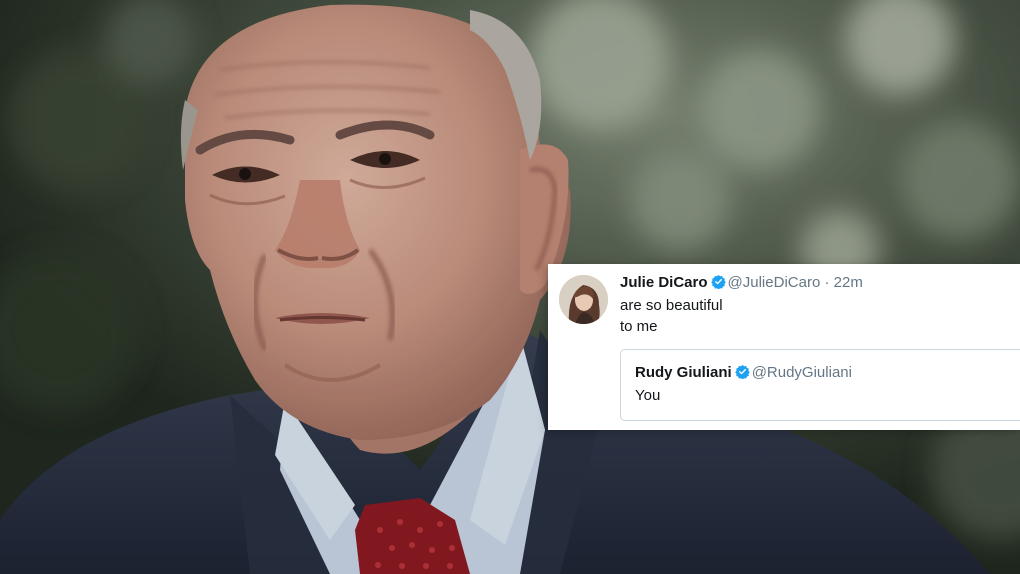  Describe the element at coordinates (801, 372) in the screenshot. I see `quoted-author-handle: @RudyGiuliani` at that location.